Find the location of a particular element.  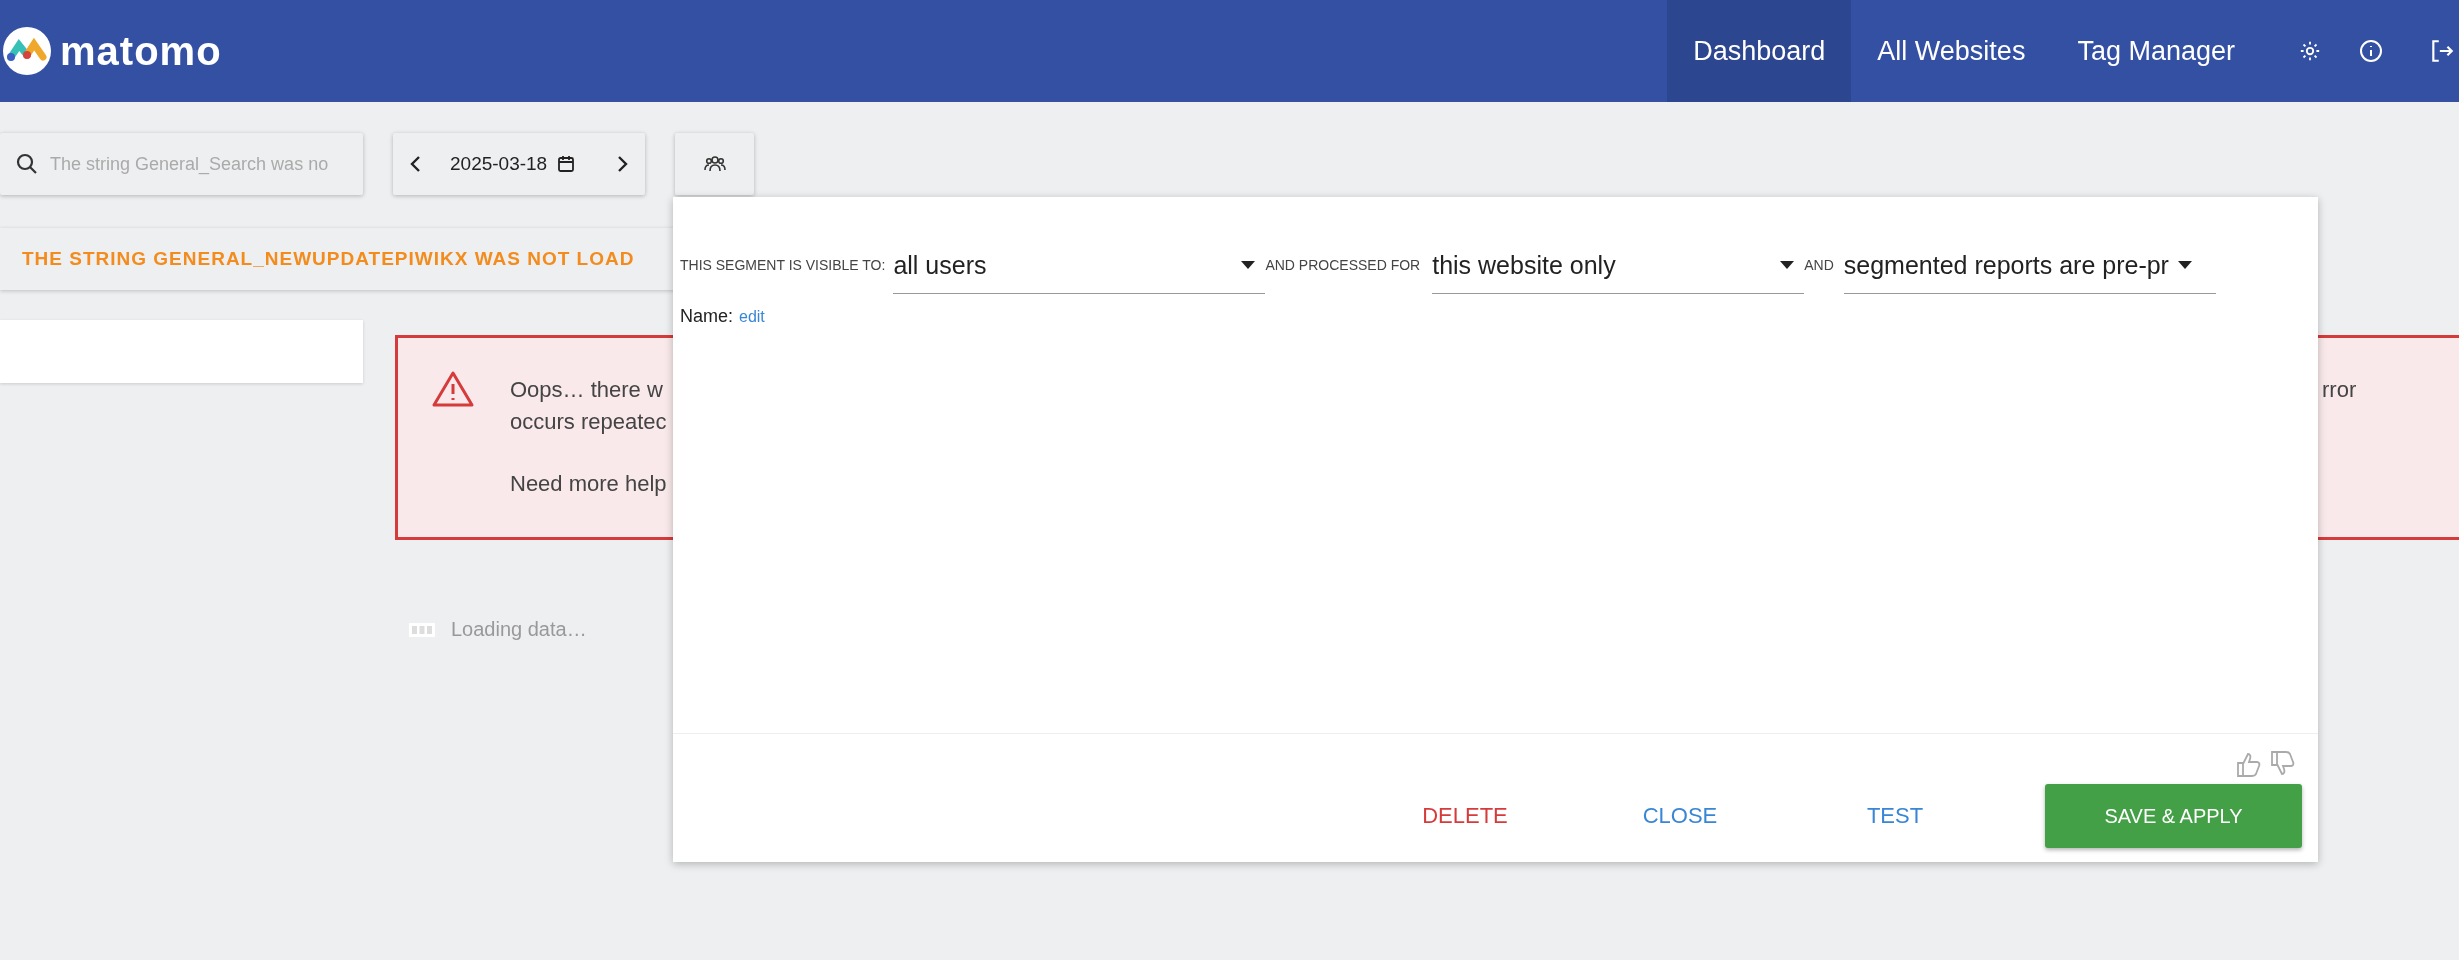

nav-link: Tag Manager is located at coordinates (2156, 51).